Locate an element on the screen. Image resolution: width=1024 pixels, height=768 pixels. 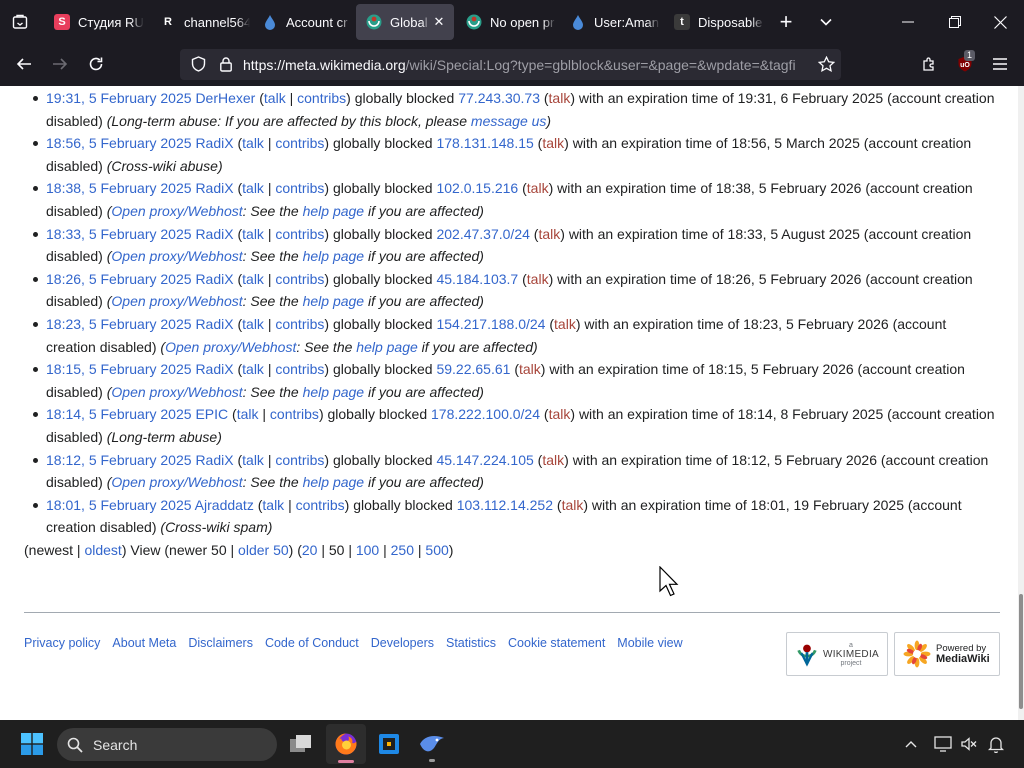
log-timestamp-link: 18:15, 5 February 2025 is located at coordinates (119, 369).